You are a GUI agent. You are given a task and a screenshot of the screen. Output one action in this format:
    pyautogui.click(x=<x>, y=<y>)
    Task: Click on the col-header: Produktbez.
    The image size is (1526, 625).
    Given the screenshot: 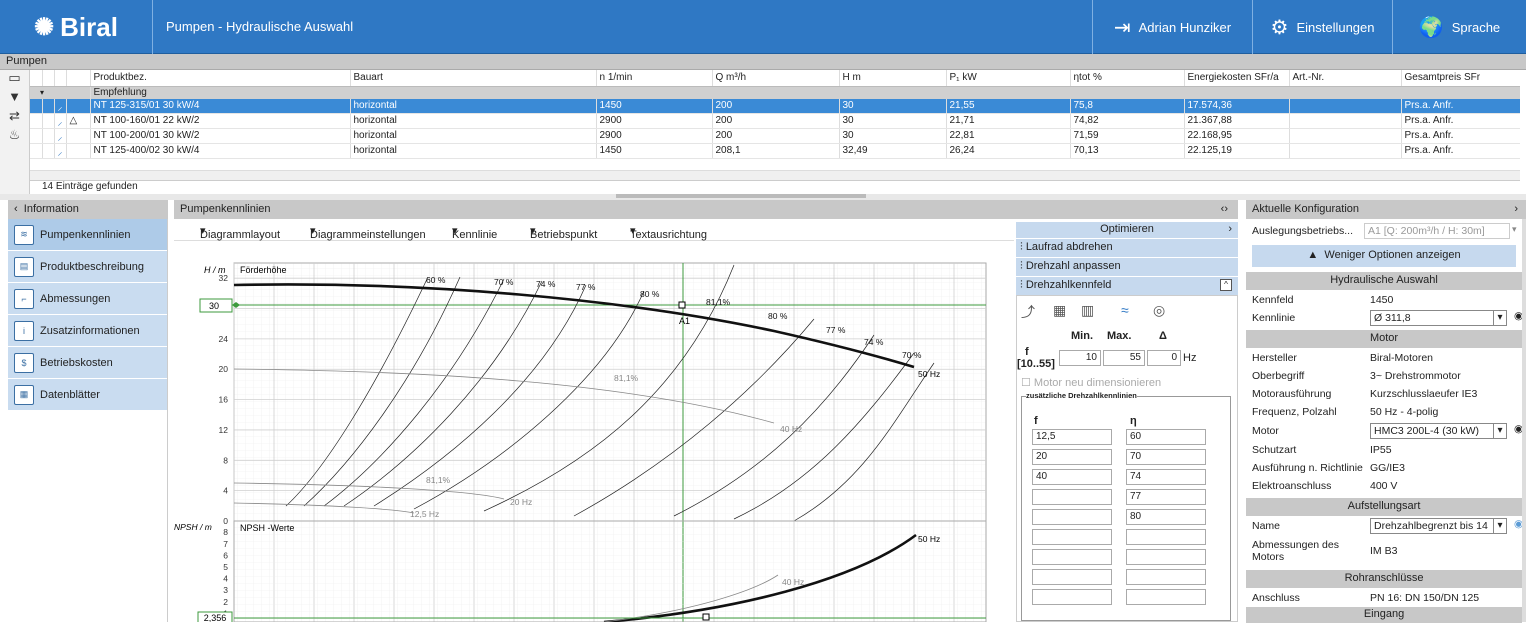 What is the action you would take?
    pyautogui.click(x=220, y=78)
    